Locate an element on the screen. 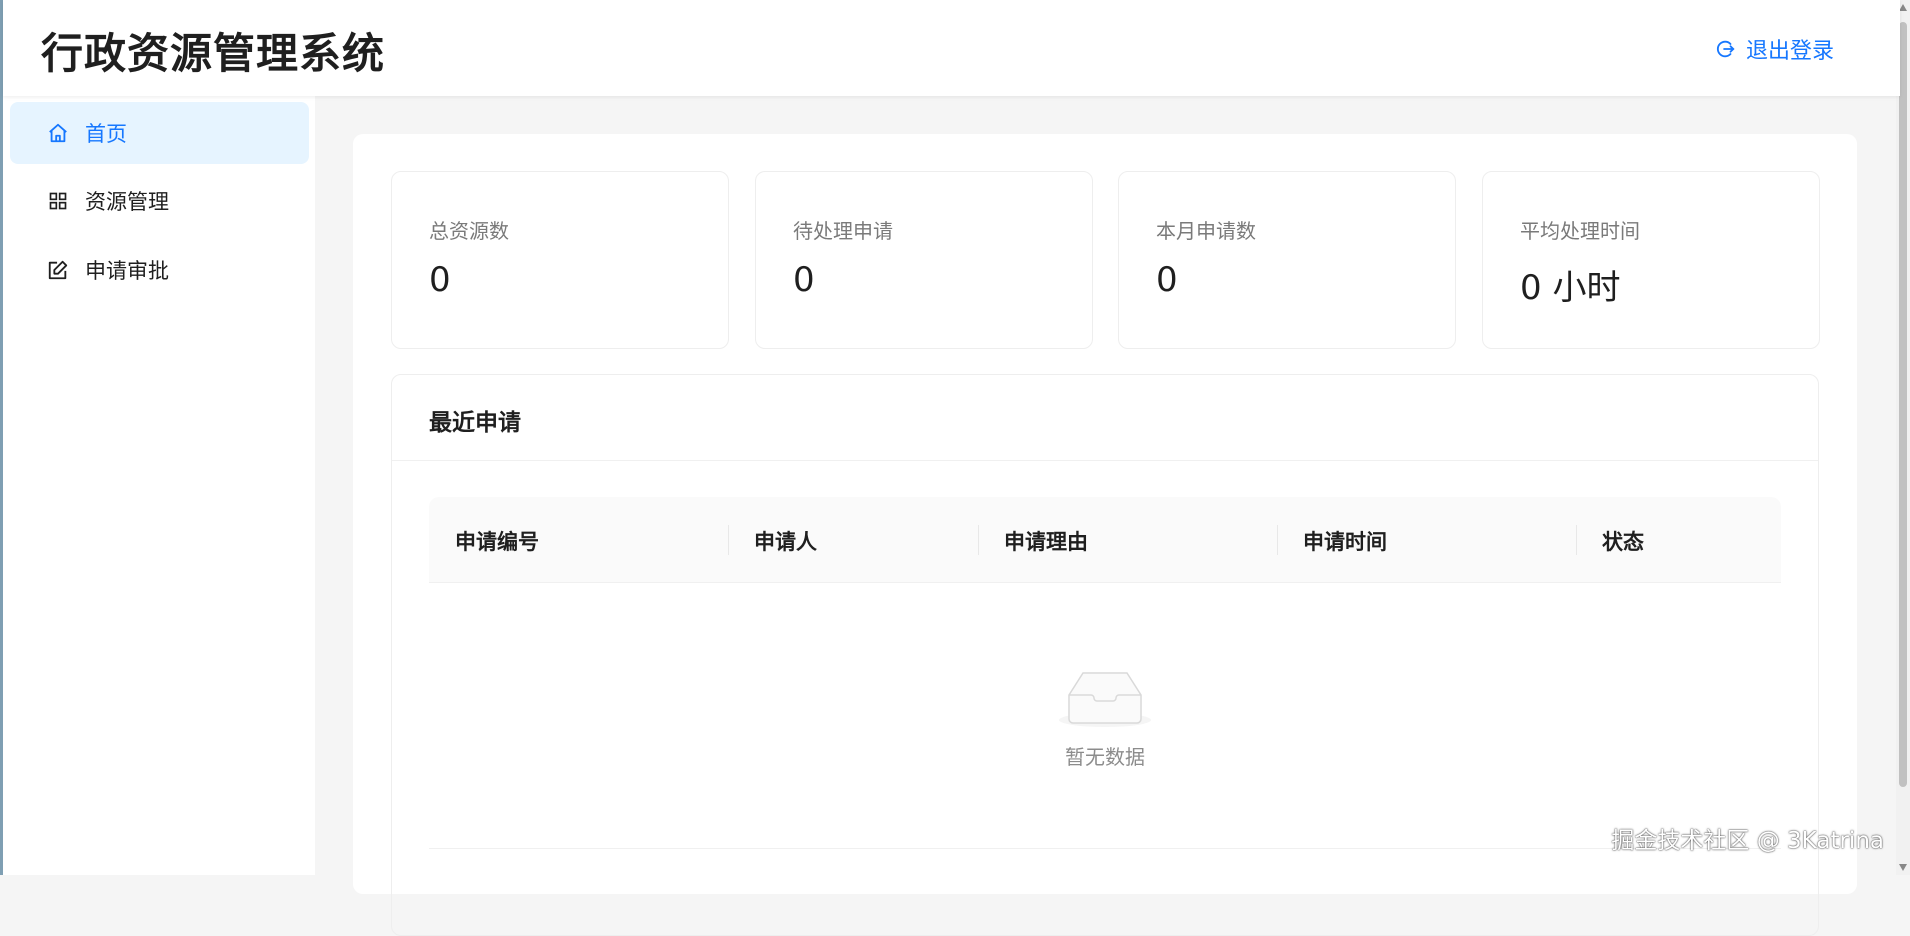 The height and width of the screenshot is (936, 1910). sidebar-item-label: 首页 is located at coordinates (106, 134).